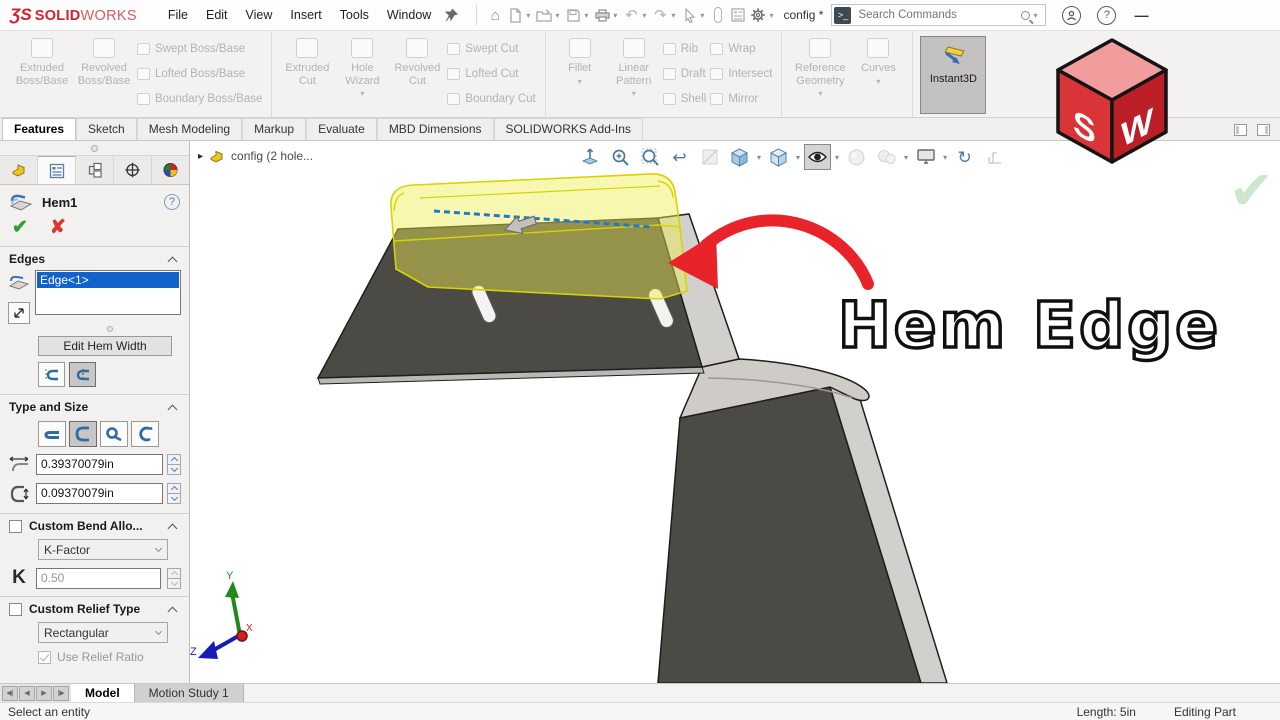 This screenshot has height=720, width=1280. I want to click on display-style-caret: ▾, so click(798, 157).